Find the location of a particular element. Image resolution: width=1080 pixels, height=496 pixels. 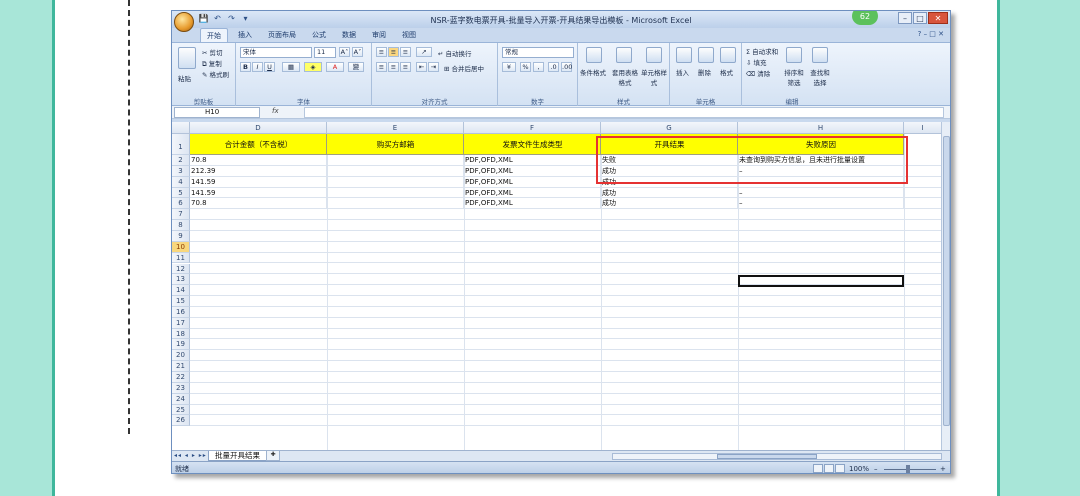

function-icon: fx is located at coordinates (275, 111).